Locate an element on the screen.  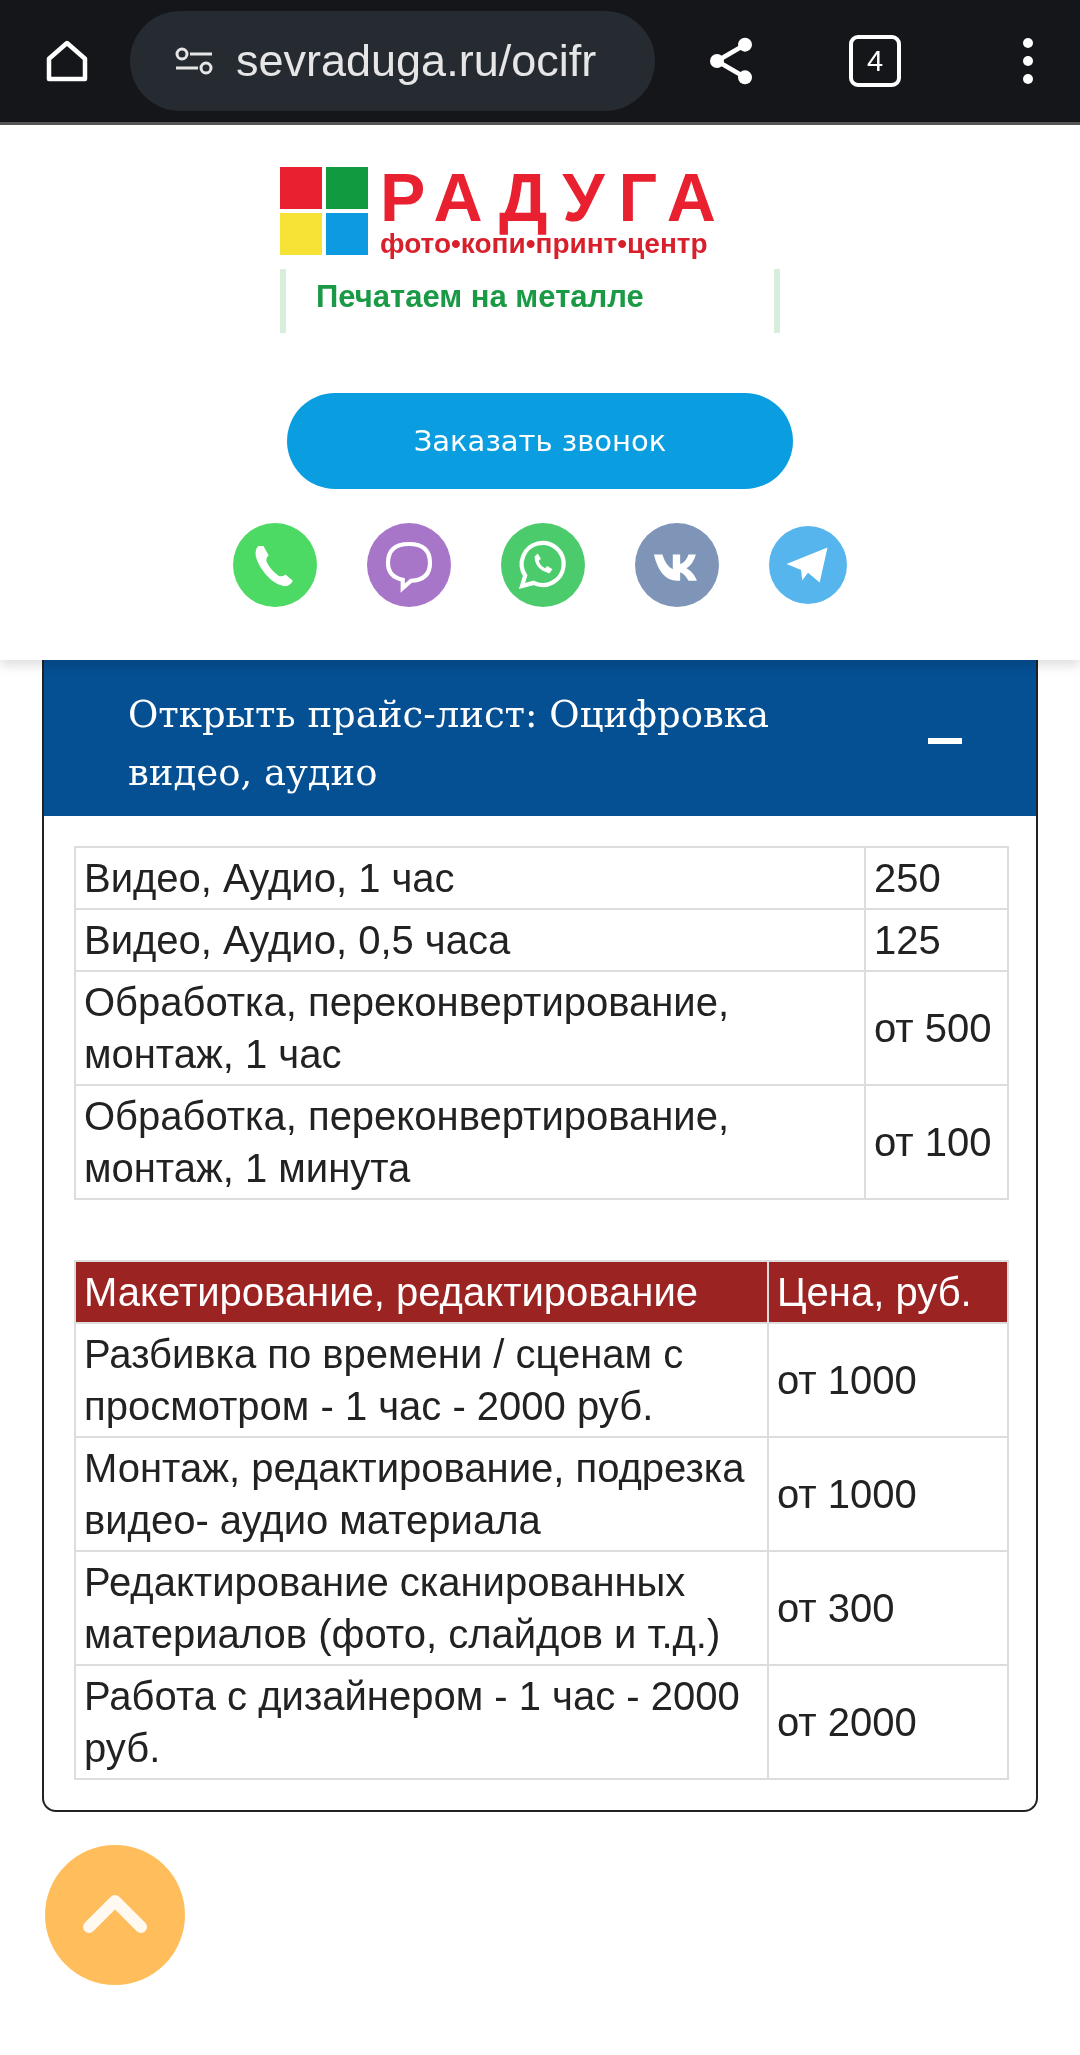
table-cell: Разбивка по времени / сценам с просмотром - 1 час - 2000 руб. is located at coordinates (421, 1380).